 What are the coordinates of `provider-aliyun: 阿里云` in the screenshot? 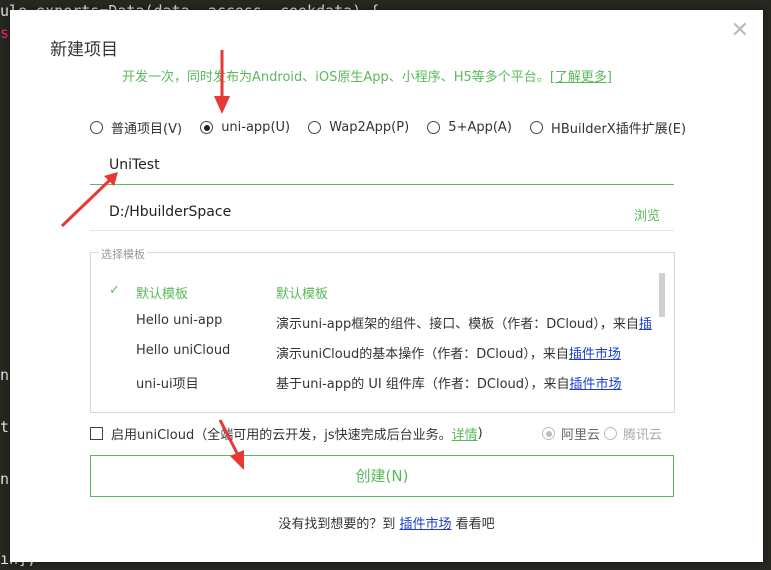 It's located at (580, 433).